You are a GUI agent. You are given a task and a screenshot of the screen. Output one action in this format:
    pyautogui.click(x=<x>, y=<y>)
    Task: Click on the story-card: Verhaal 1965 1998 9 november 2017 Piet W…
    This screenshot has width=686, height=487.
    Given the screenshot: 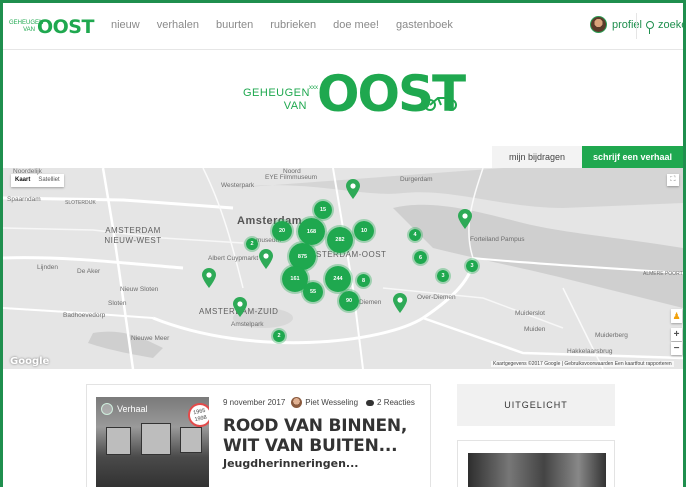 What is the action you would take?
    pyautogui.click(x=258, y=435)
    